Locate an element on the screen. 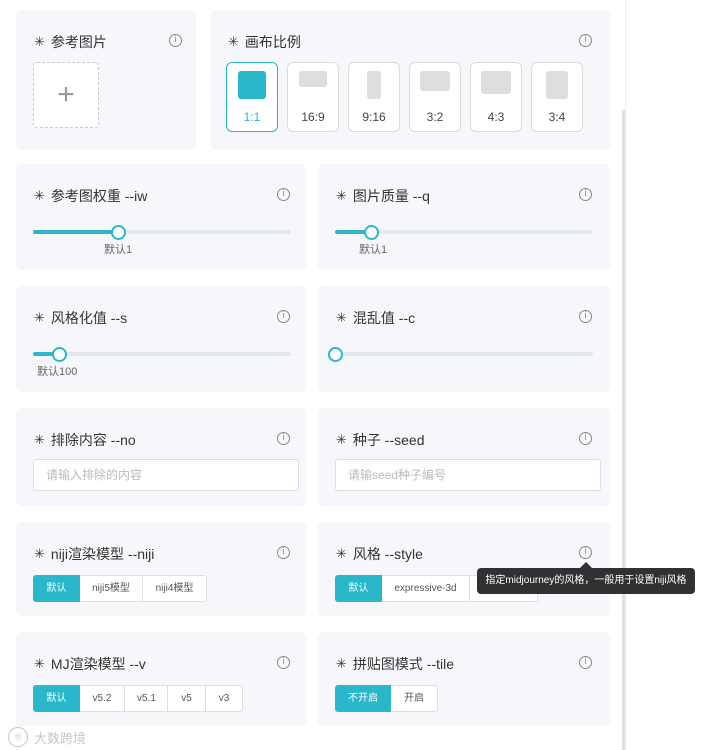 The image size is (702, 750). image-weight-slider is located at coordinates (162, 232).